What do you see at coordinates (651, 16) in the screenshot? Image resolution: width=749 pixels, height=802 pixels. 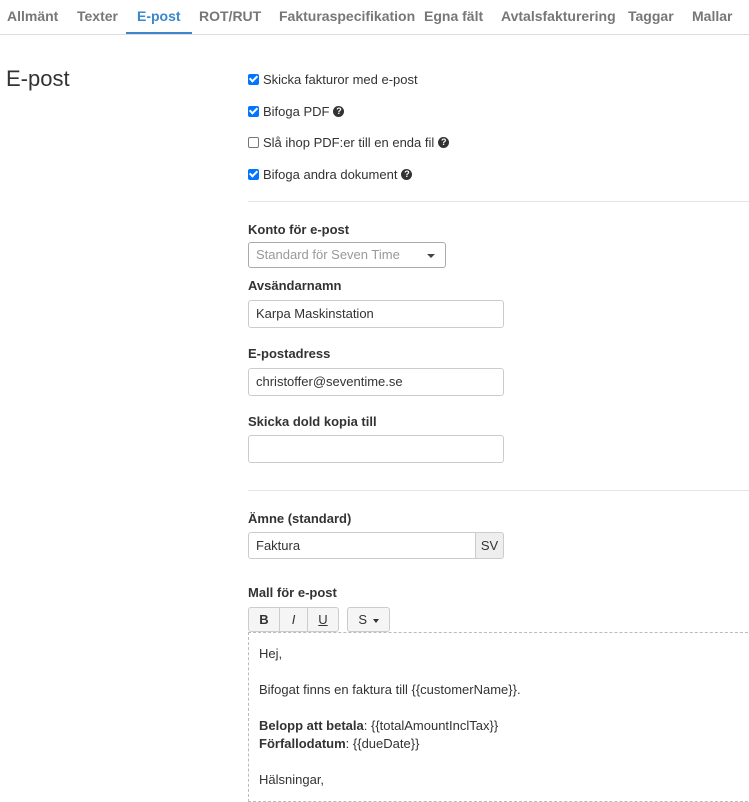 I see `tab-taggar: Taggar` at bounding box center [651, 16].